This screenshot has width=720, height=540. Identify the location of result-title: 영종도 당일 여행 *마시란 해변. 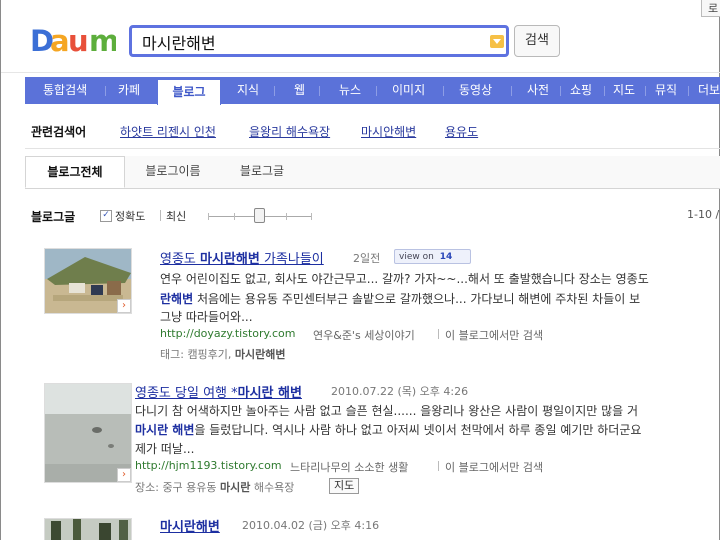
(218, 391).